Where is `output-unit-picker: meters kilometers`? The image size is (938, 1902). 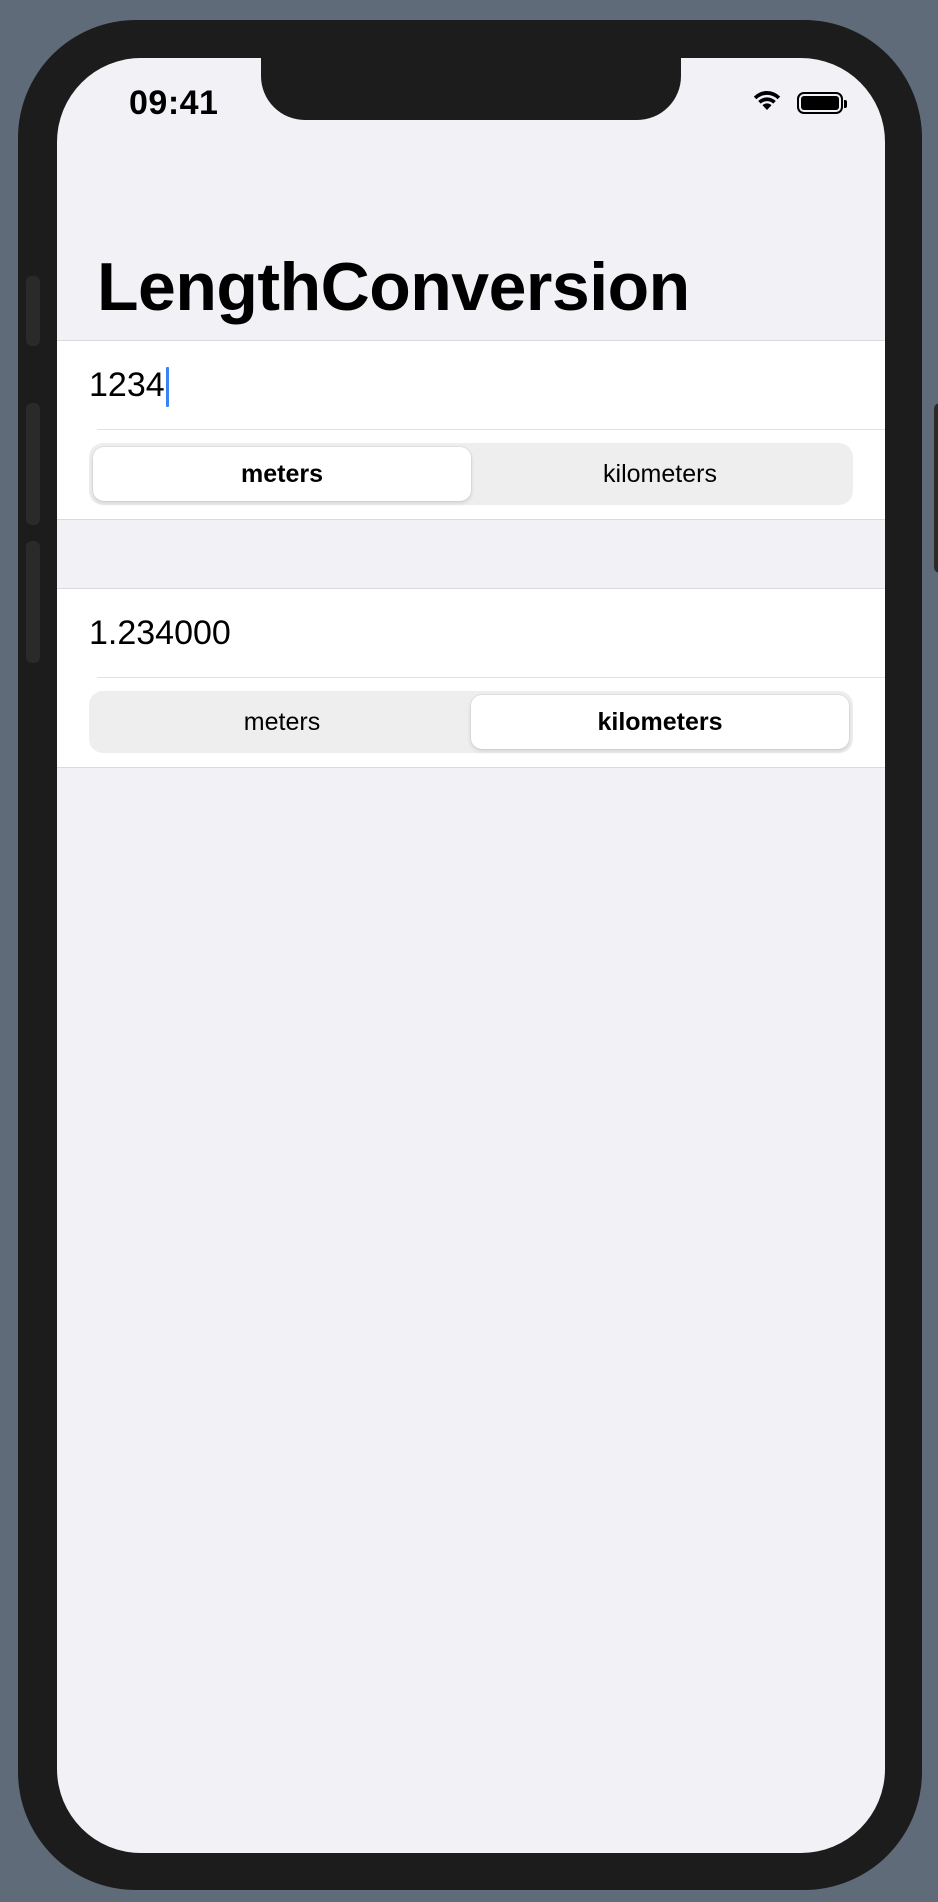
output-unit-picker: meters kilometers is located at coordinates (471, 722).